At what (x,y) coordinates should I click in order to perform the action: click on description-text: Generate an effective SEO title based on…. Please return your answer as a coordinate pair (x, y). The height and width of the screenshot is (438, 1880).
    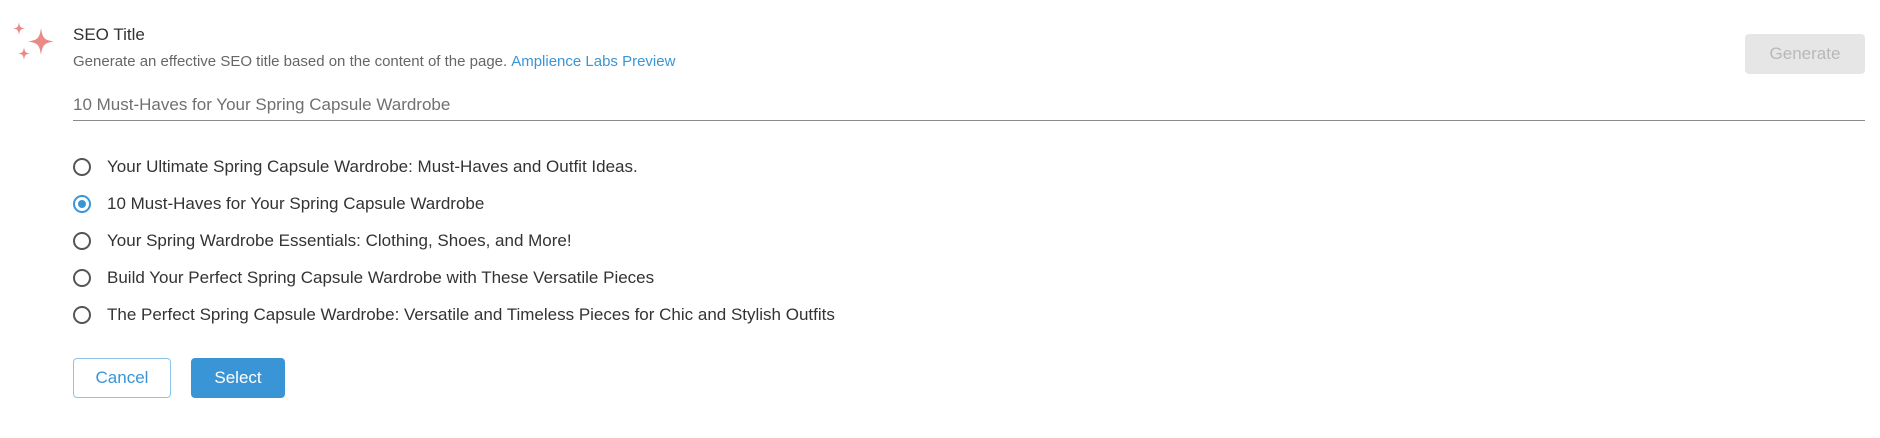
    Looking at the image, I should click on (290, 61).